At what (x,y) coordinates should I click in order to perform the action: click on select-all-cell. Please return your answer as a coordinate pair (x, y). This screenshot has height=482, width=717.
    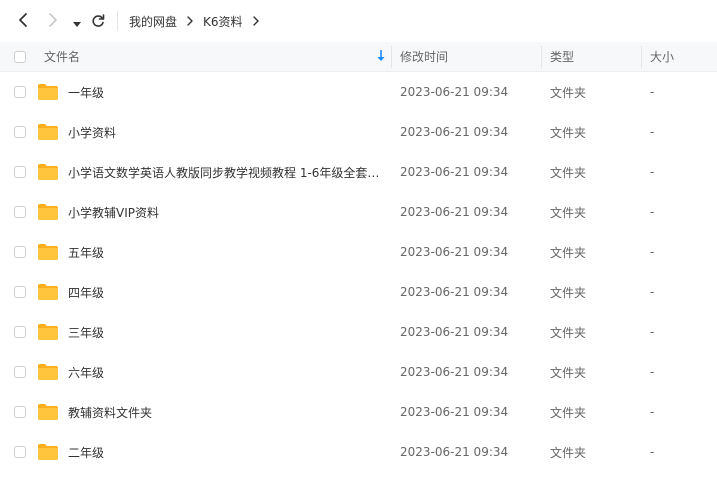
    Looking at the image, I should click on (20, 56).